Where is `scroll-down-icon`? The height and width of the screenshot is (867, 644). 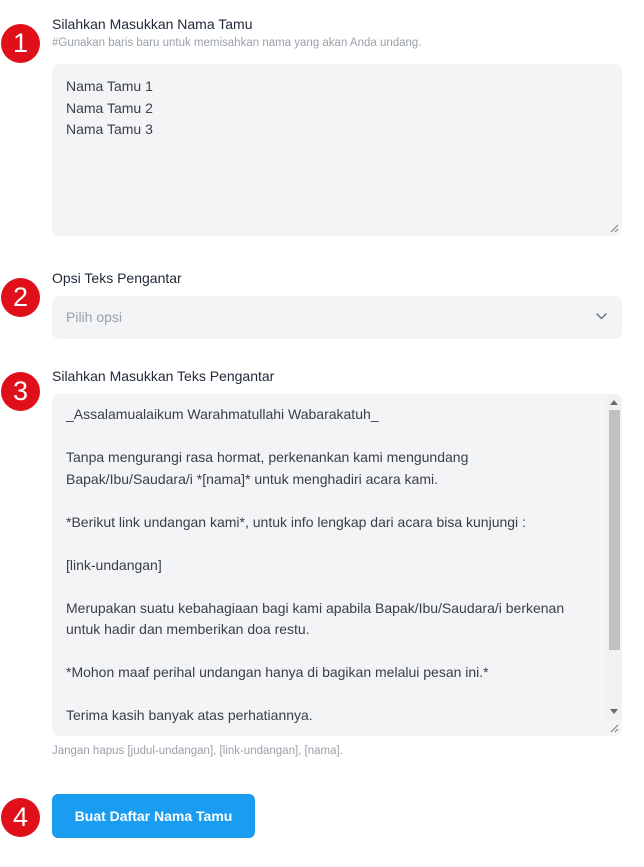 scroll-down-icon is located at coordinates (614, 711).